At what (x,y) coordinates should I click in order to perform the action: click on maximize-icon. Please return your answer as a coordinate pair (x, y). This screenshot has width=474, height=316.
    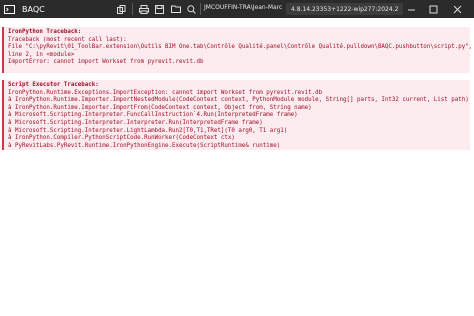
    Looking at the image, I should click on (433, 9).